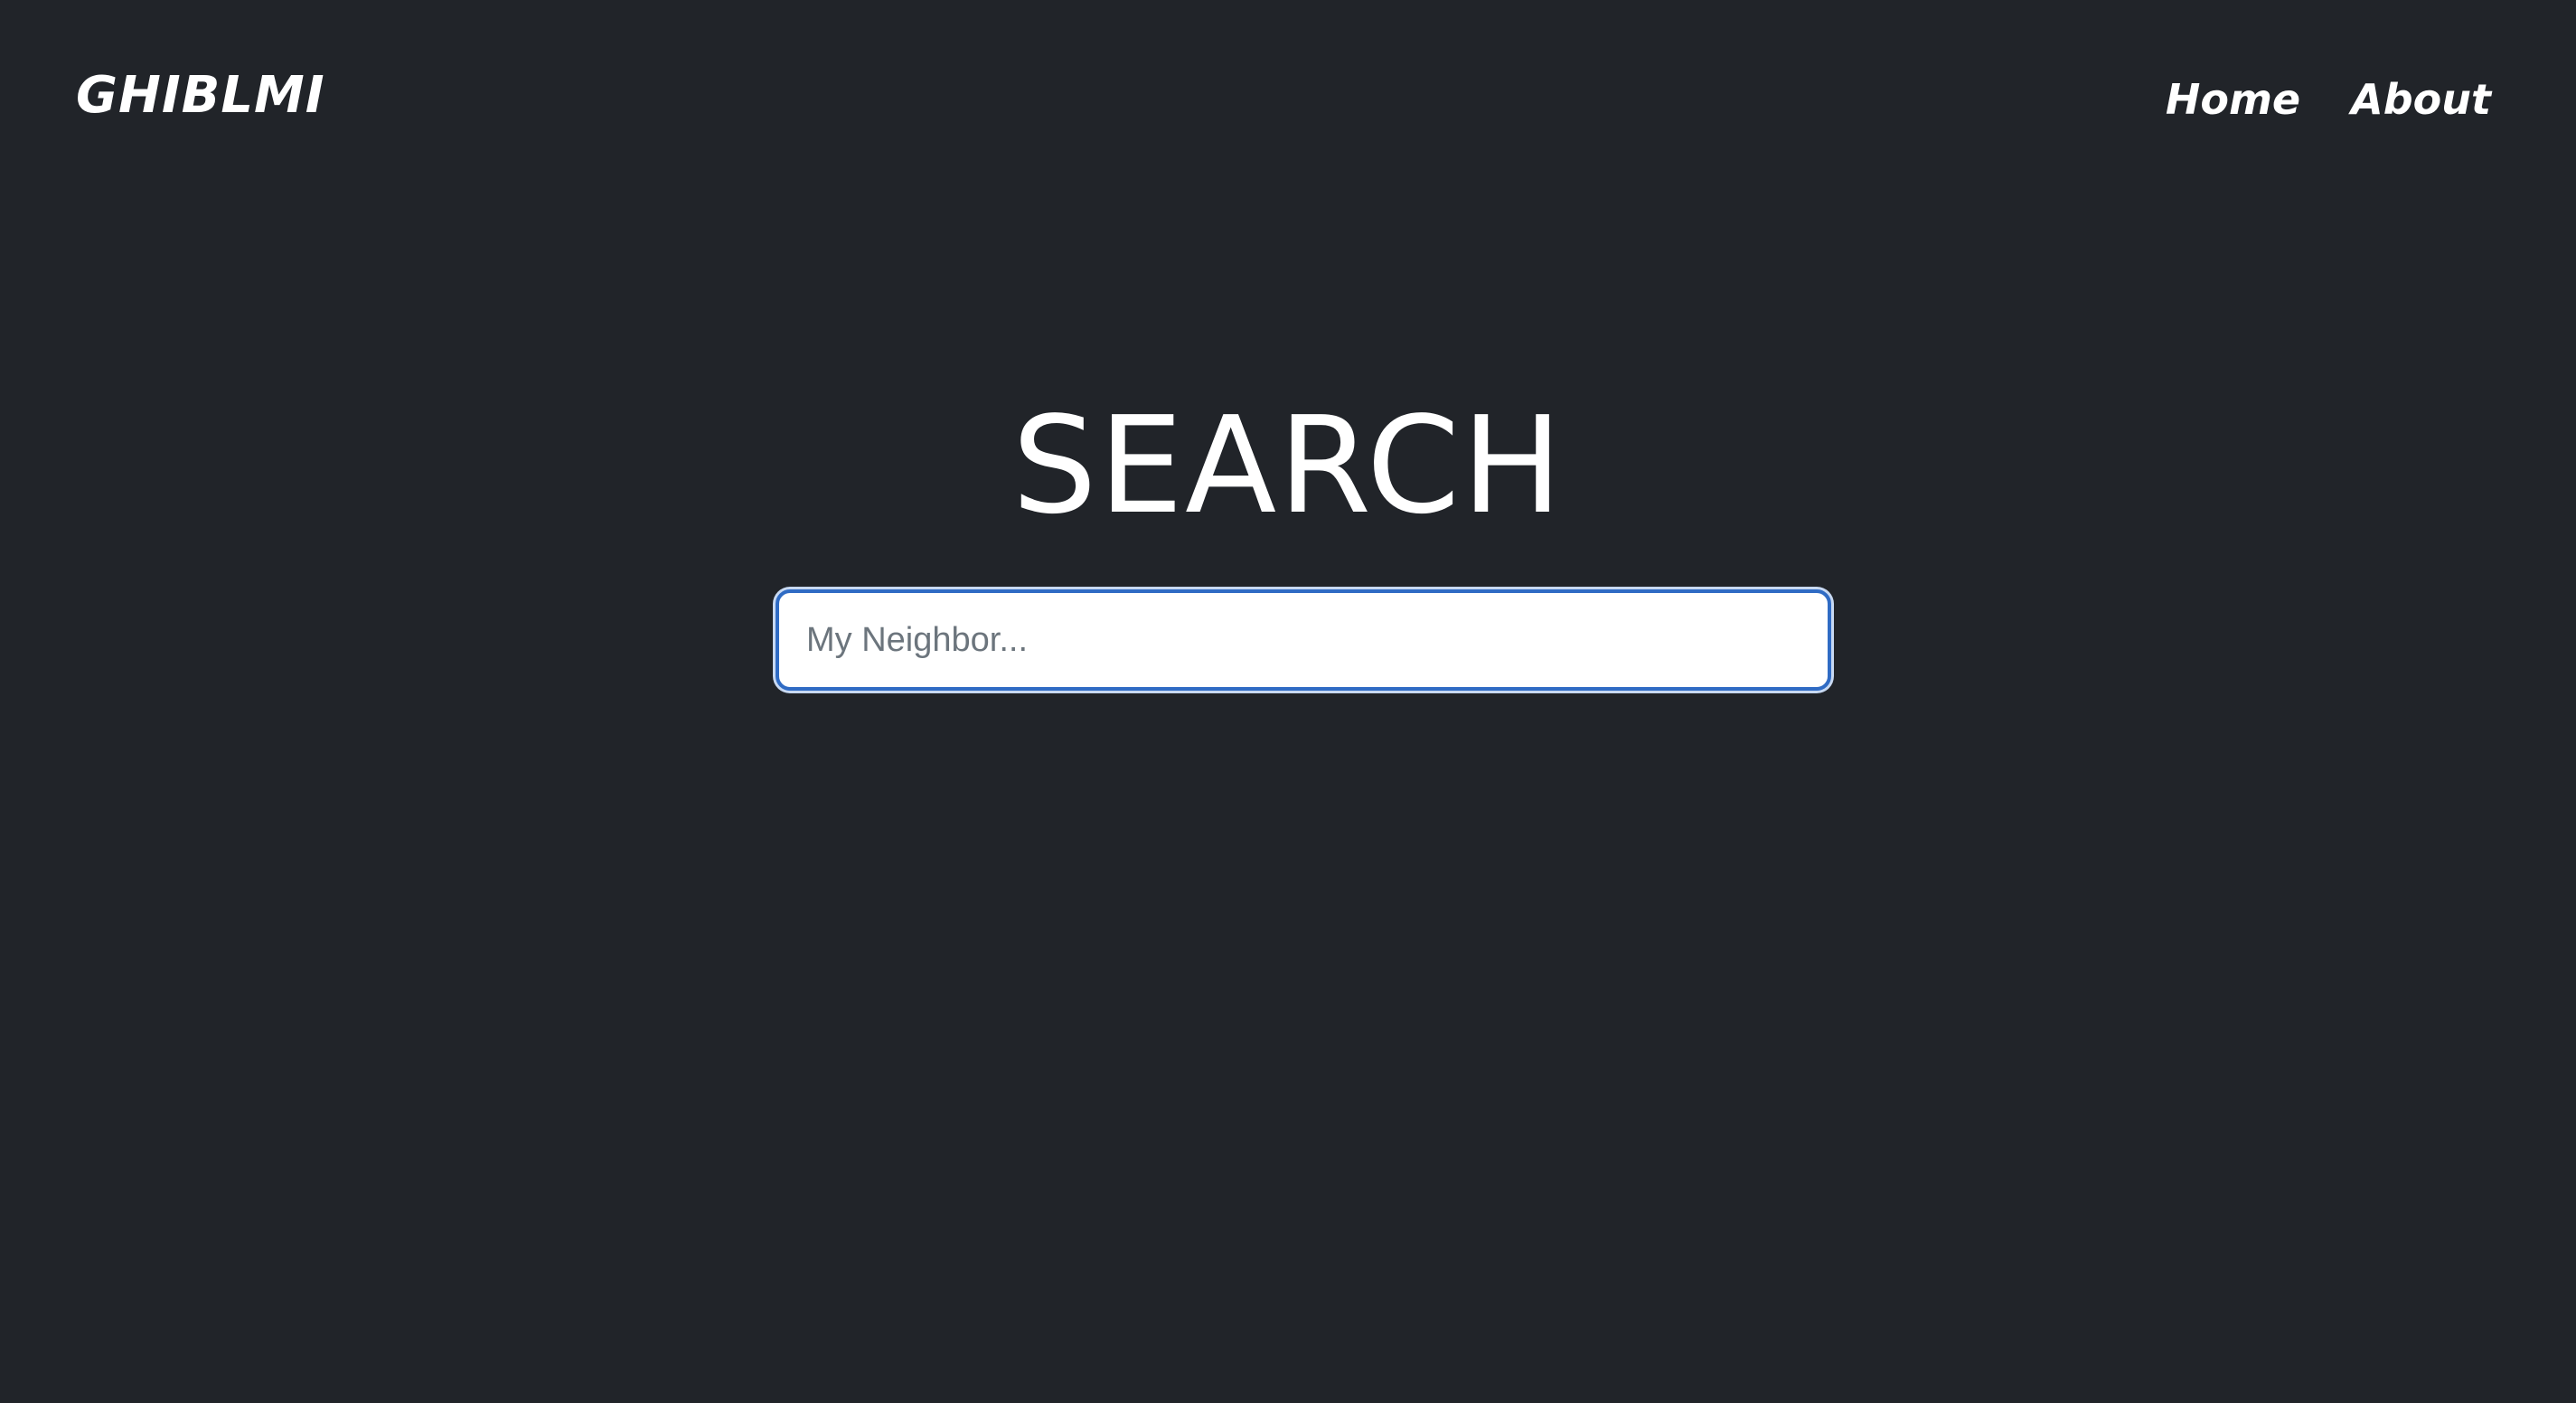 This screenshot has width=2576, height=1403. I want to click on nav-link-about: About, so click(2421, 99).